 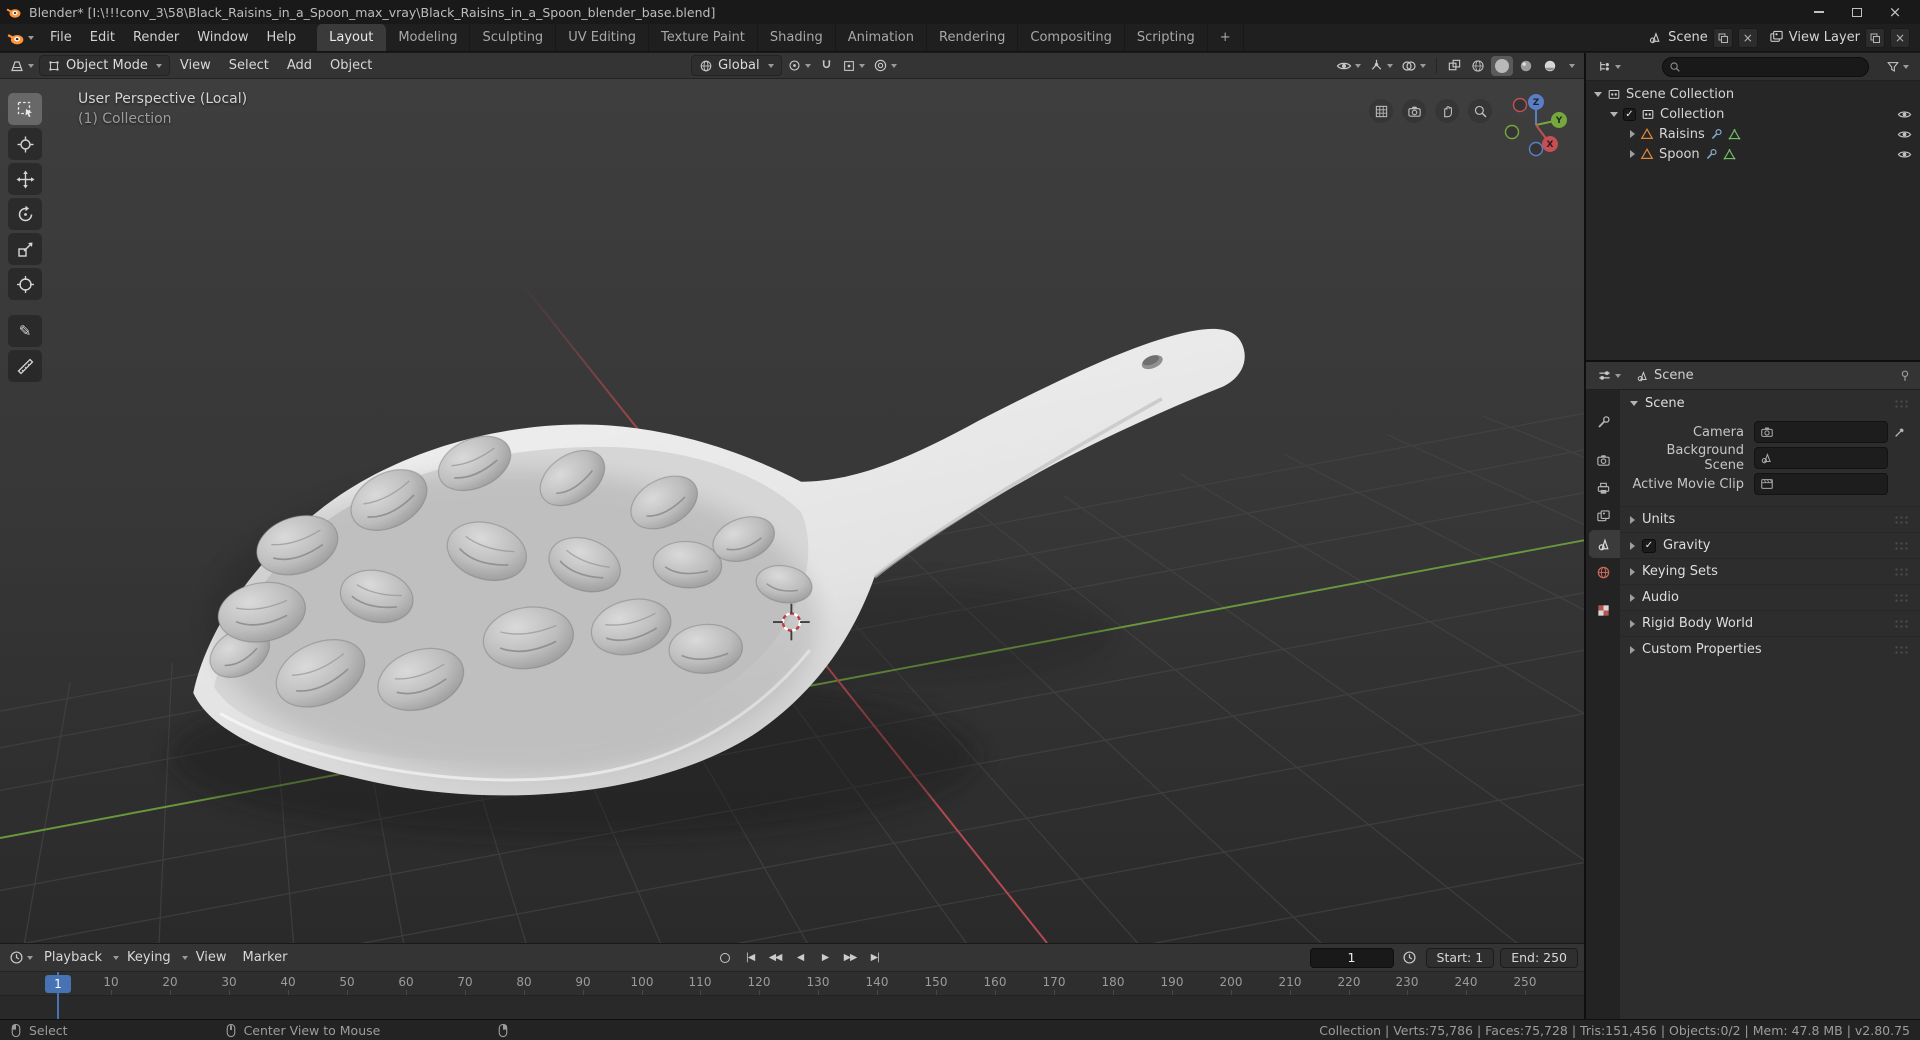 I want to click on tab-view-layer, so click(x=1603, y=516).